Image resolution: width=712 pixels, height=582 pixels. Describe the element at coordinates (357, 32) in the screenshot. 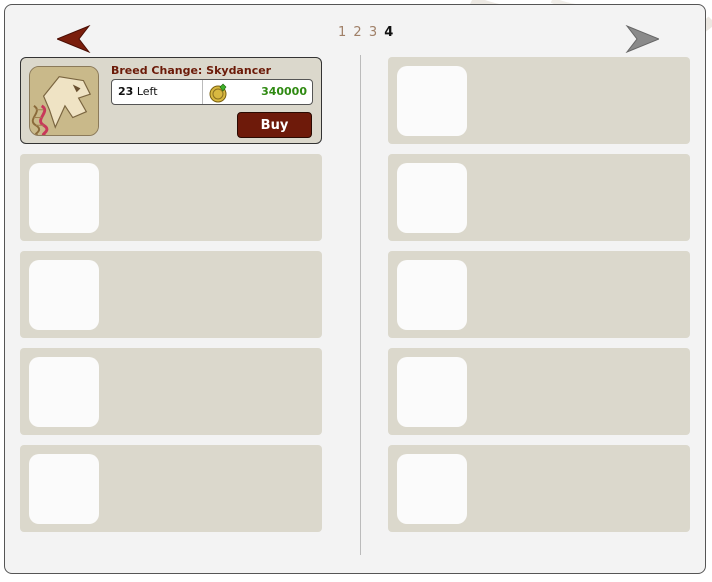

I see `page-link-2: 2` at that location.